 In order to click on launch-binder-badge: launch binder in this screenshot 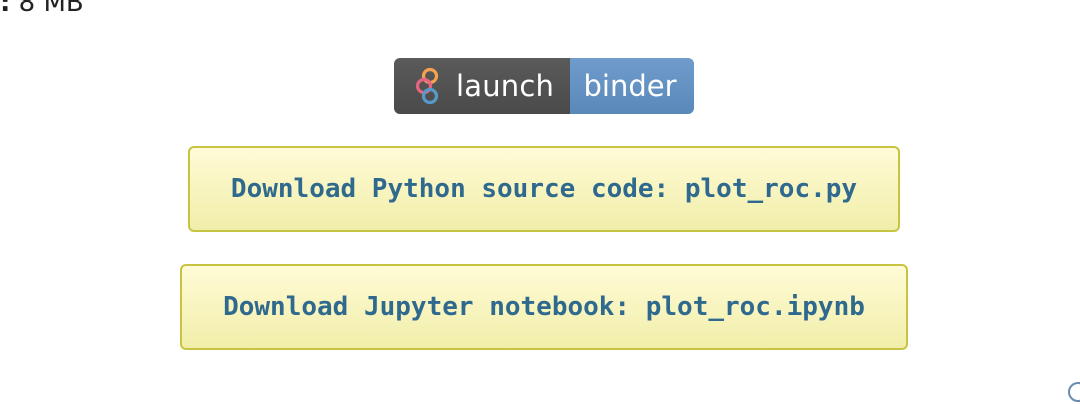, I will do `click(544, 86)`.